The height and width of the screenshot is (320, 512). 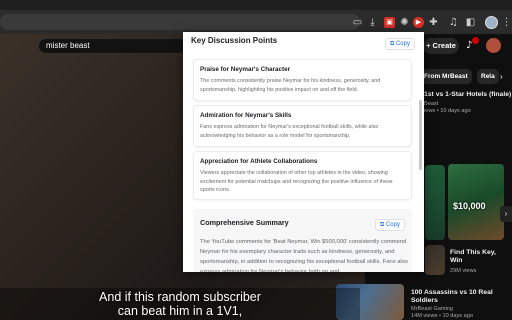 What do you see at coordinates (180, 311) in the screenshot?
I see `caption-line-2: can beat him in a 1V1,` at bounding box center [180, 311].